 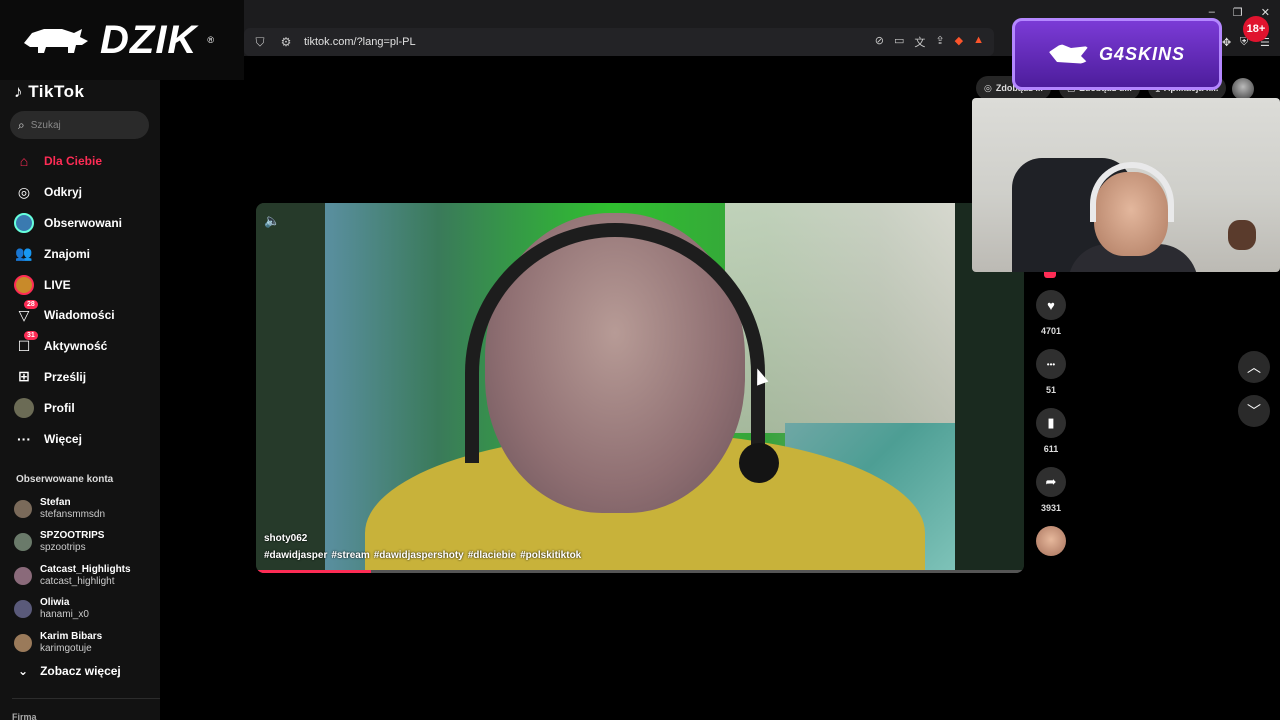 I want to click on video-progress-bar, so click(x=640, y=571).